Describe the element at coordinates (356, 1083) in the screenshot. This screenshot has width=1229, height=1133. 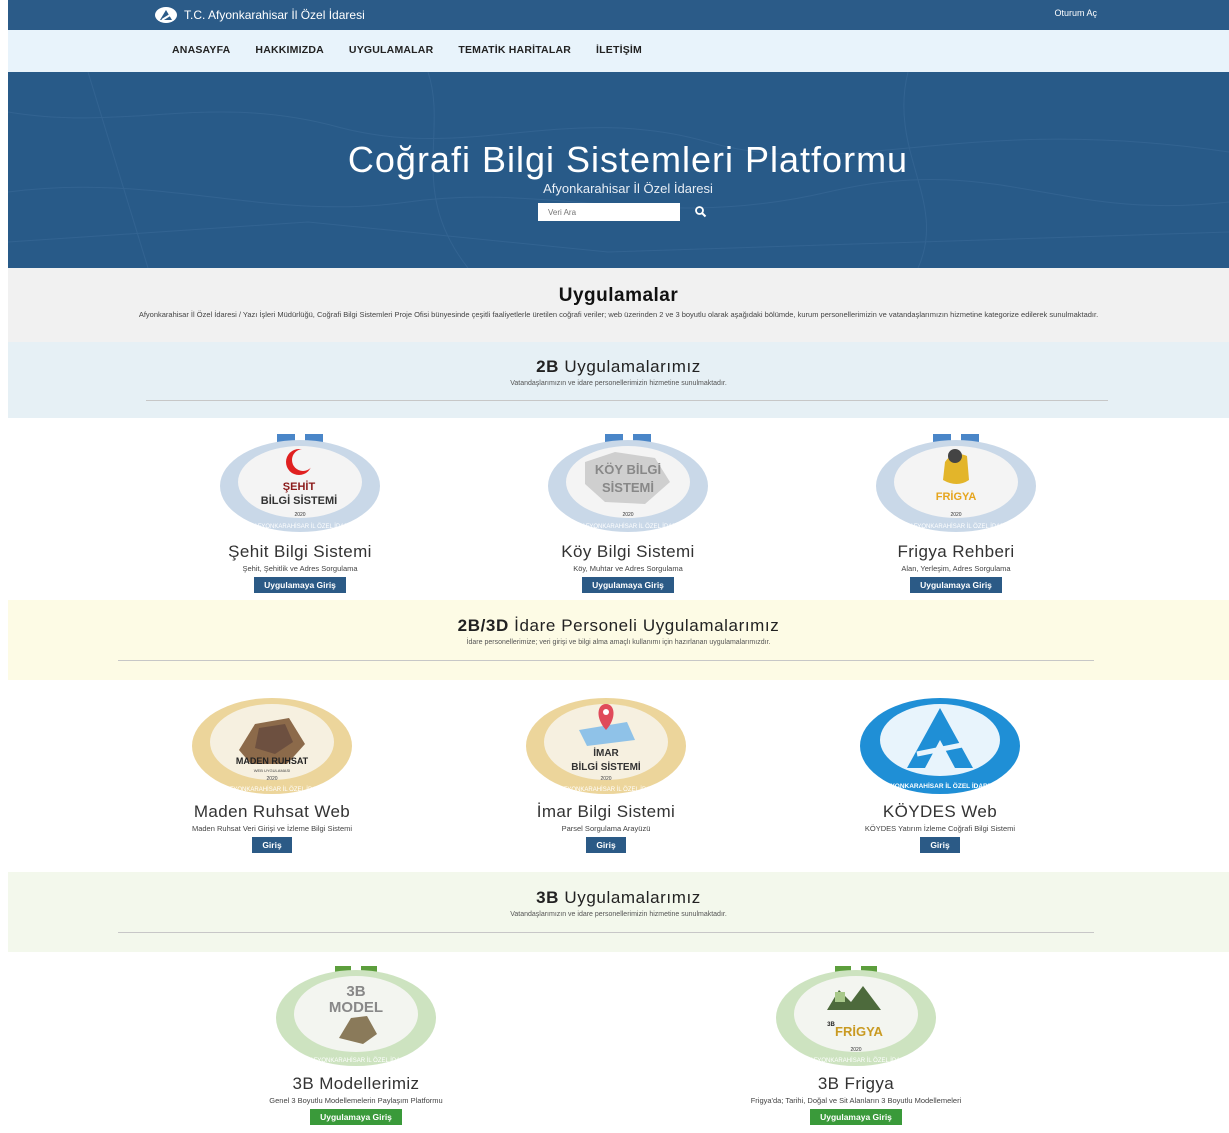
I see `card-title: 3B Modellerimiz` at that location.